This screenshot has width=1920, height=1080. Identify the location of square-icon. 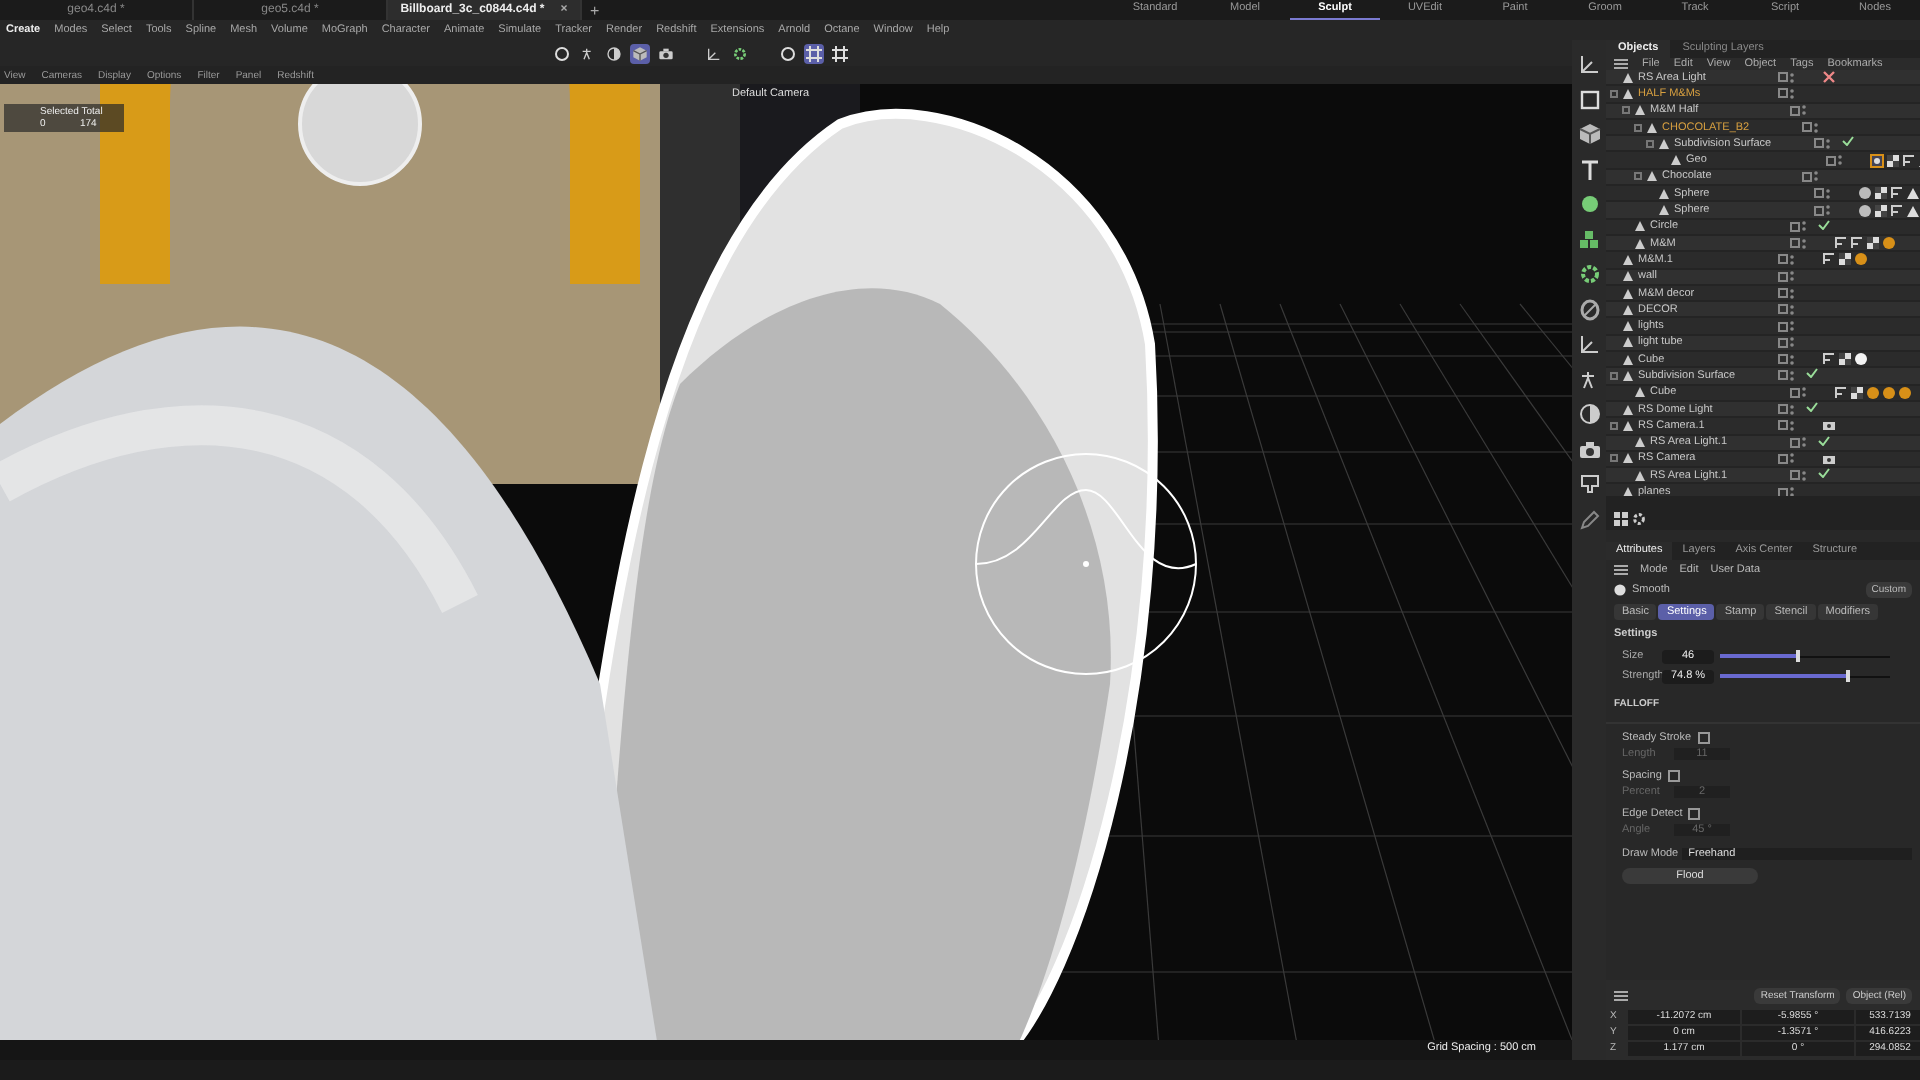
(1589, 99).